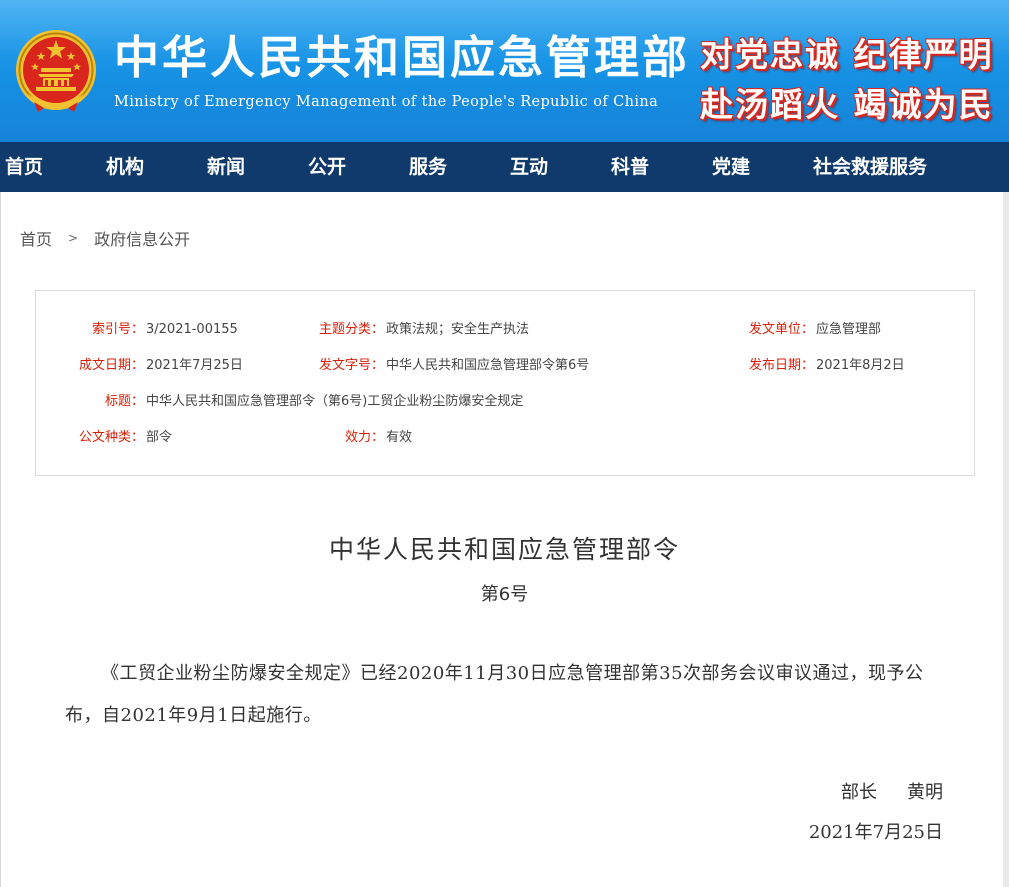  Describe the element at coordinates (504, 167) in the screenshot. I see `main-nav: 首页 机构 新闻 公开 服务 互动 科普 党建 社会救援服务` at that location.